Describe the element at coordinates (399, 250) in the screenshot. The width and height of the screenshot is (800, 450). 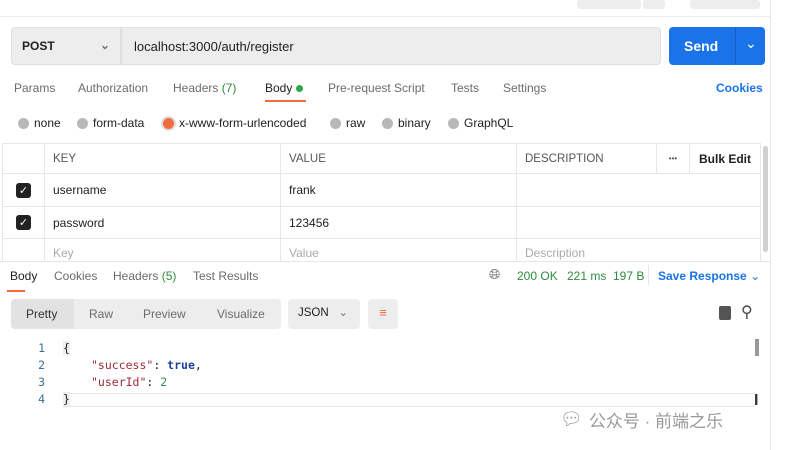
I see `value-input: Value` at that location.